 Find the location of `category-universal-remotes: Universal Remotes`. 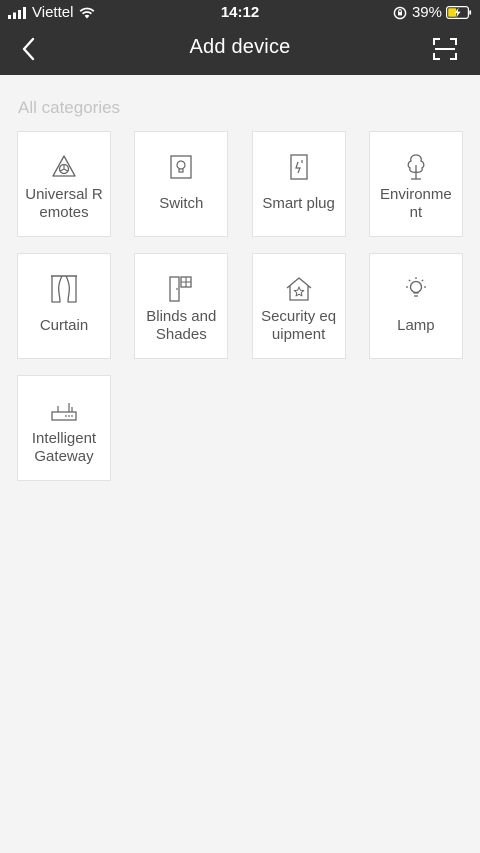

category-universal-remotes: Universal Remotes is located at coordinates (64, 184).